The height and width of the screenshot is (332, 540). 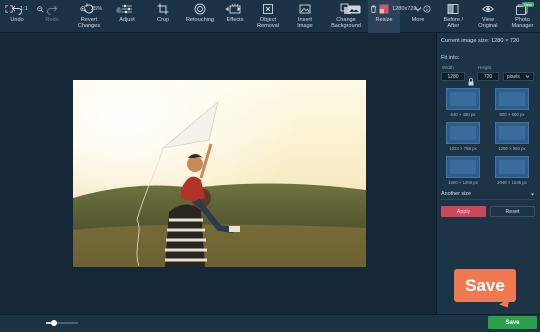 What do you see at coordinates (89, 23) in the screenshot?
I see `revert-changes-label: Revert Changes` at bounding box center [89, 23].